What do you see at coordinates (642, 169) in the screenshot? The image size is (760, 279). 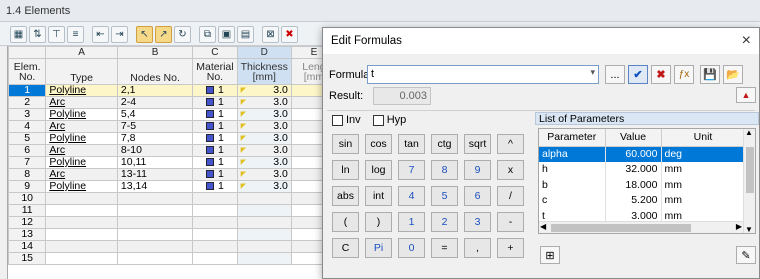 I see `parameter-row: h 32.000 mm` at bounding box center [642, 169].